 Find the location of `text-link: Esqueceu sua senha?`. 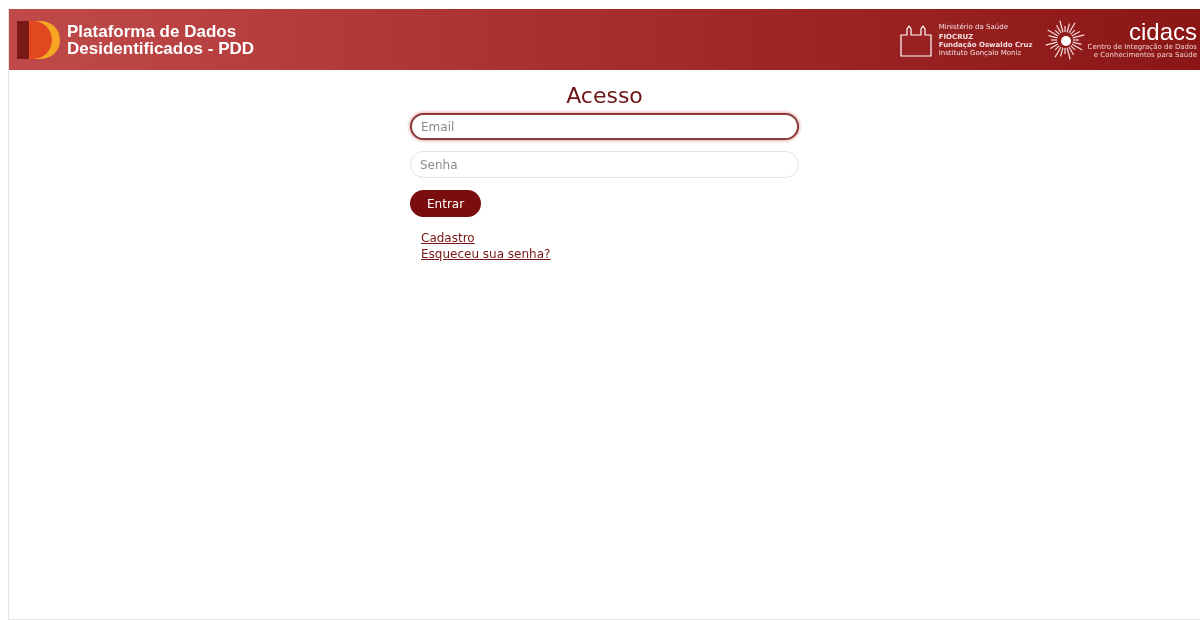

text-link: Esqueceu sua senha? is located at coordinates (486, 254).